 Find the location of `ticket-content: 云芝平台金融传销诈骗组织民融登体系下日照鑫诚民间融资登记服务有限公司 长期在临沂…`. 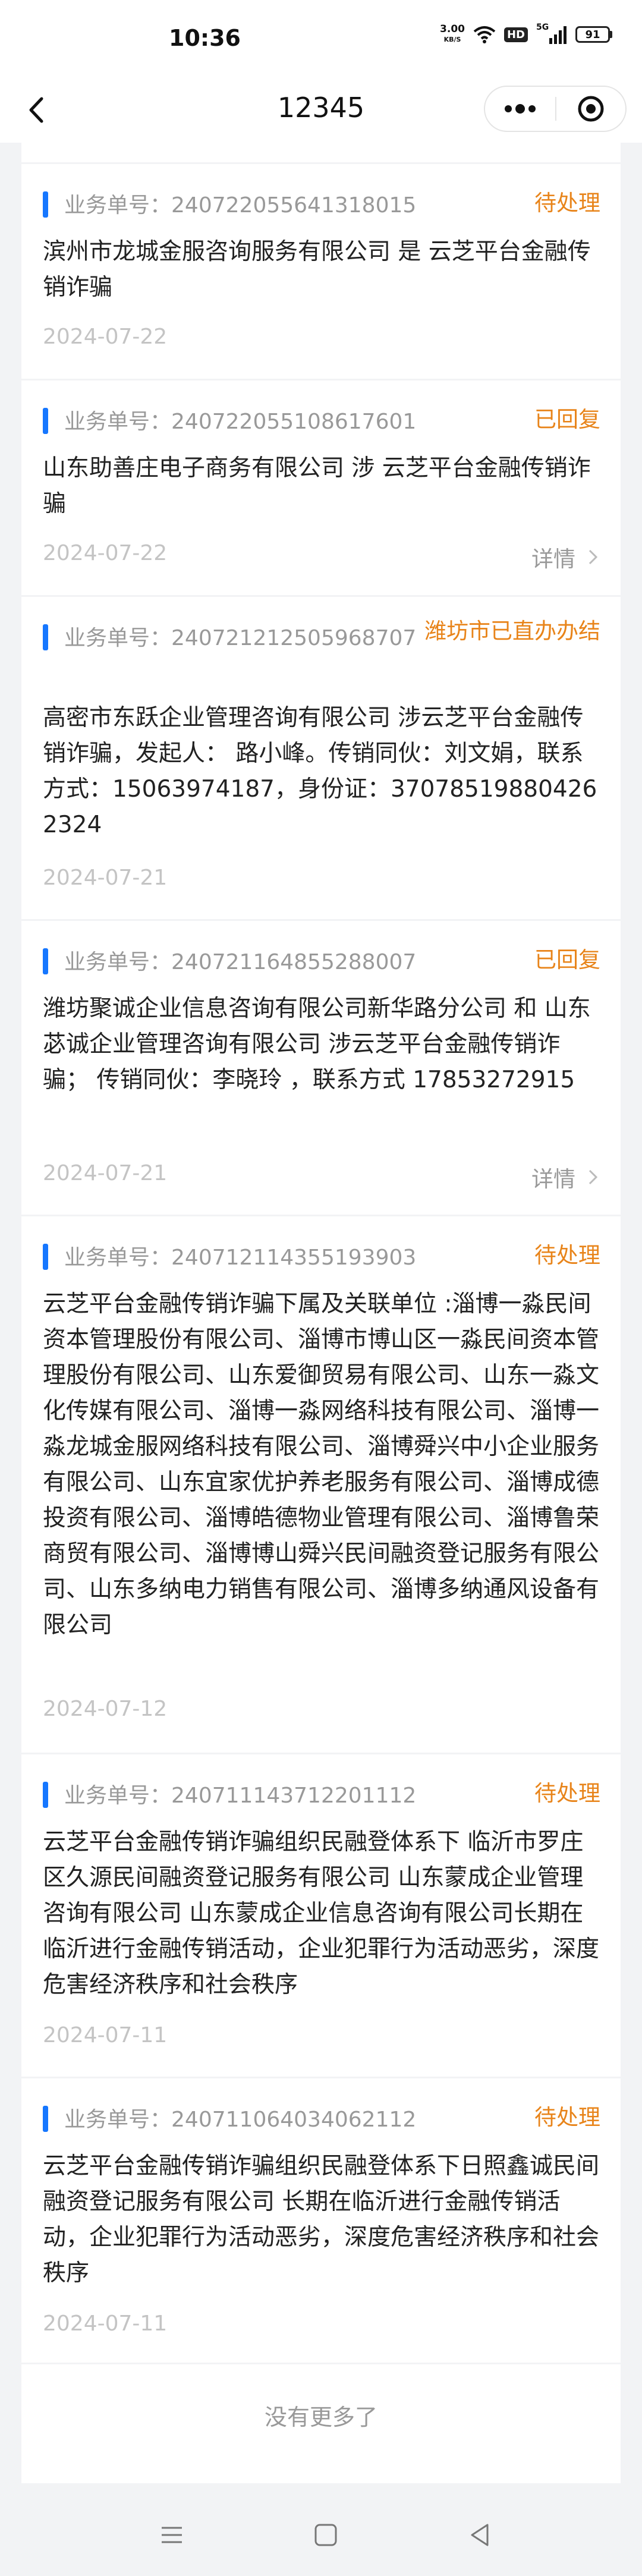

ticket-content: 云芝平台金融传销诈骗组织民融登体系下日照鑫诚民间融资登记服务有限公司 长期在临沂… is located at coordinates (321, 2219).